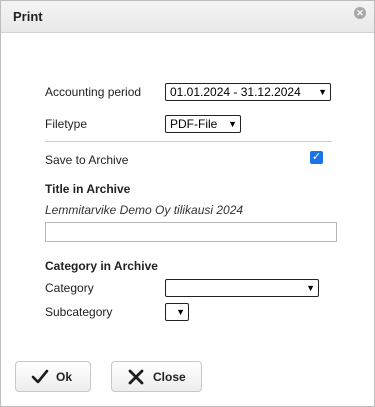 Image resolution: width=375 pixels, height=407 pixels. I want to click on dialog-titlebar: Print ✕, so click(187, 17).